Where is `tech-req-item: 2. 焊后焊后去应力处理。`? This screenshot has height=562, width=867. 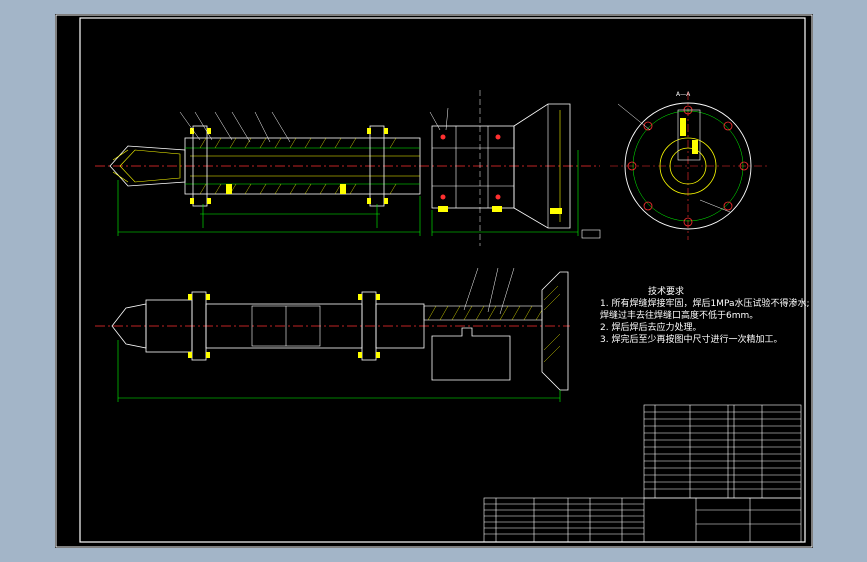
tech-req-item: 2. 焊后焊后去应力处理。 is located at coordinates (651, 328).